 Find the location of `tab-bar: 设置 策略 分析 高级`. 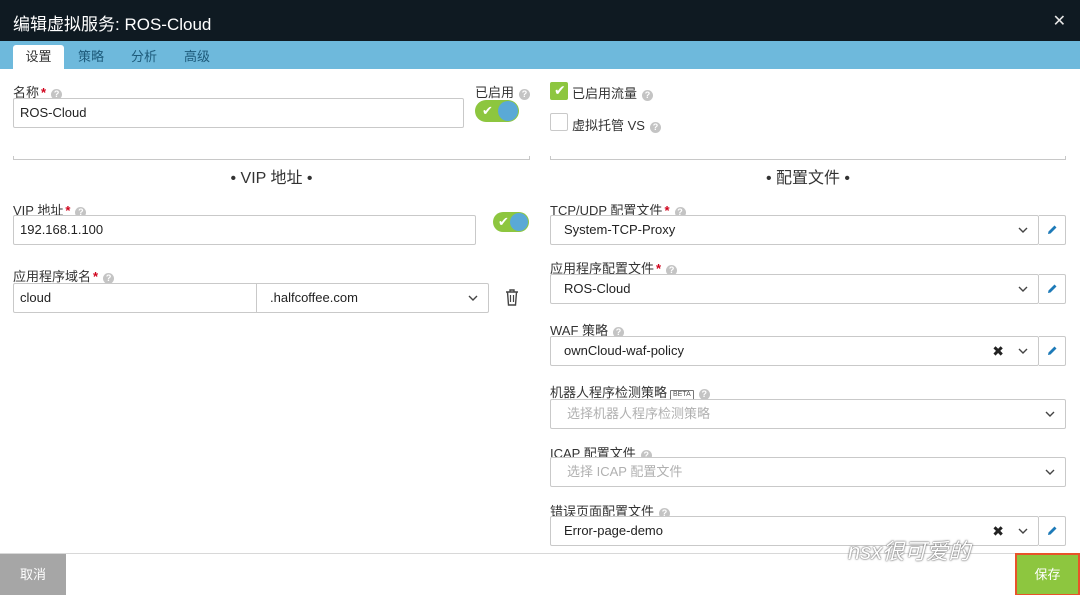

tab-bar: 设置 策略 分析 高级 is located at coordinates (540, 55).